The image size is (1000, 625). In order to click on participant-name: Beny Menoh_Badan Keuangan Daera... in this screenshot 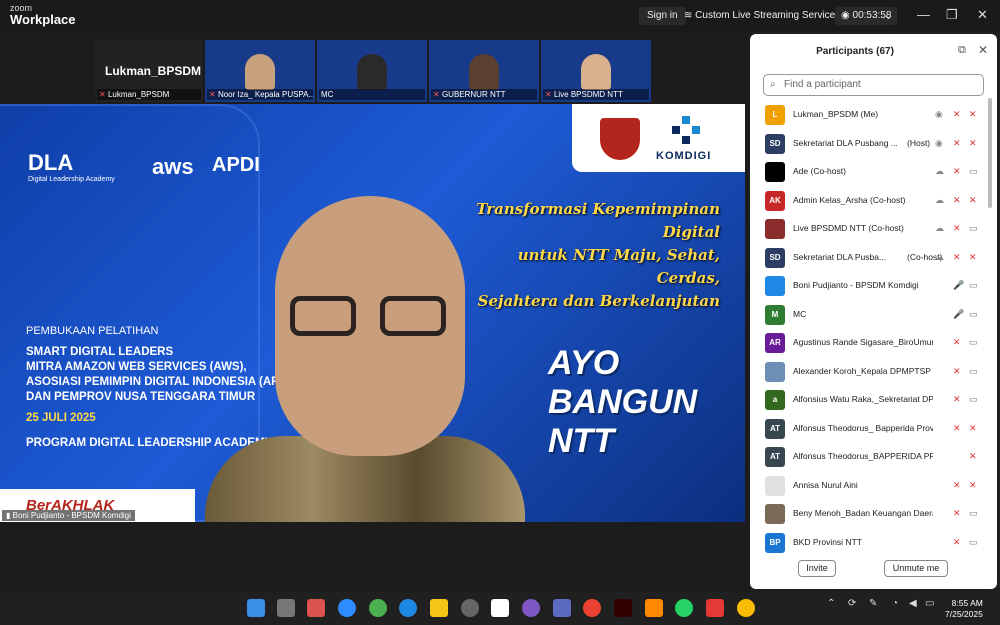, I will do `click(863, 513)`.